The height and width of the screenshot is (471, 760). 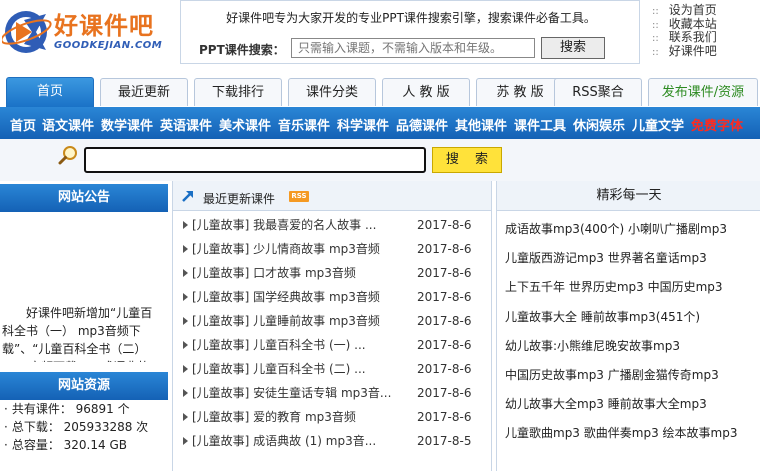 What do you see at coordinates (363, 124) in the screenshot?
I see `cat-science: 科学课件` at bounding box center [363, 124].